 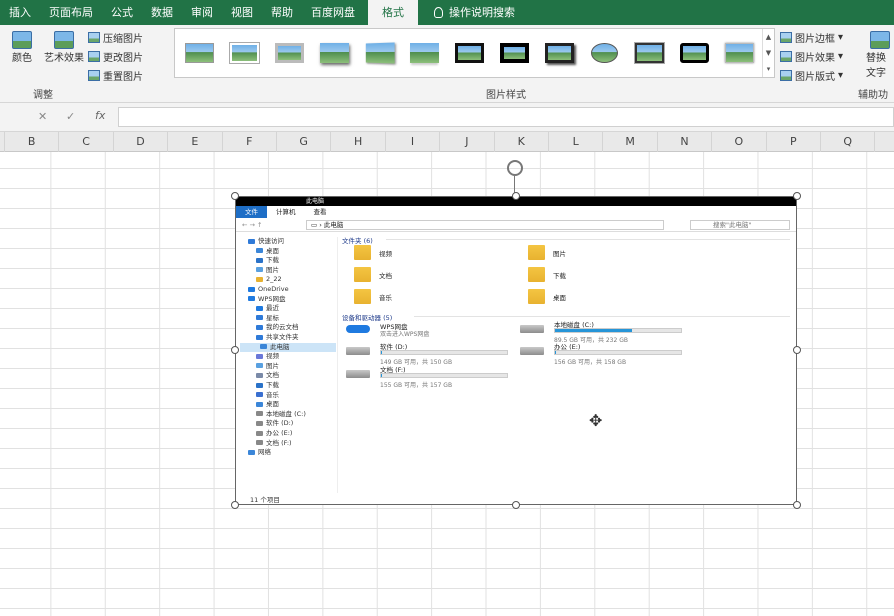 I want to click on folder-label: 文档, so click(x=385, y=275).